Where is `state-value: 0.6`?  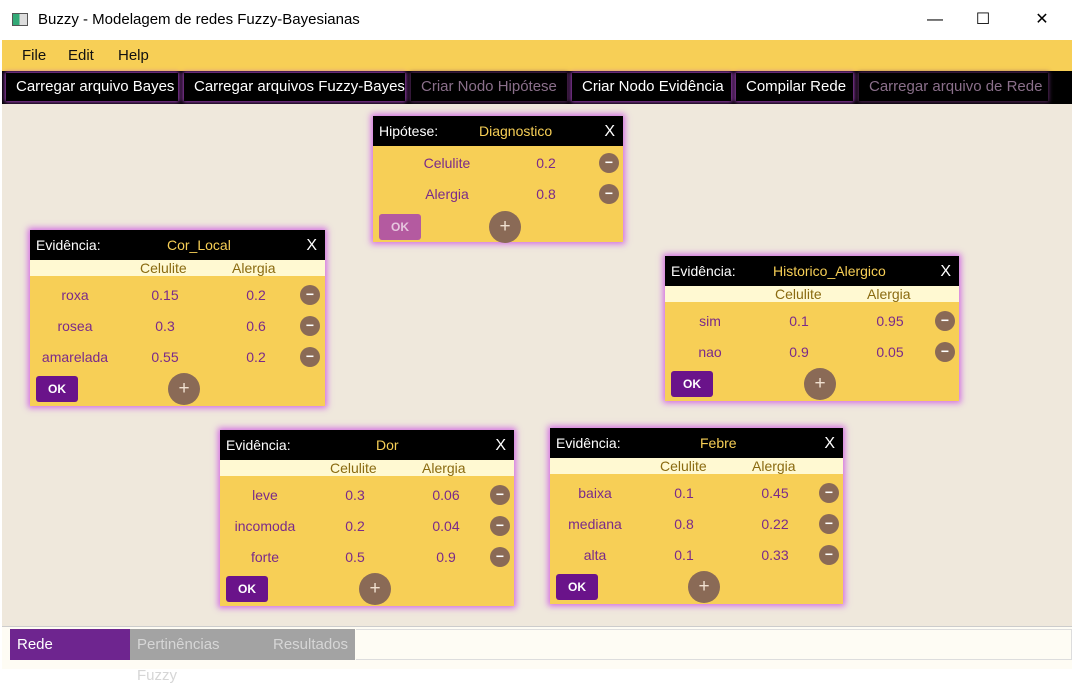 state-value: 0.6 is located at coordinates (256, 326).